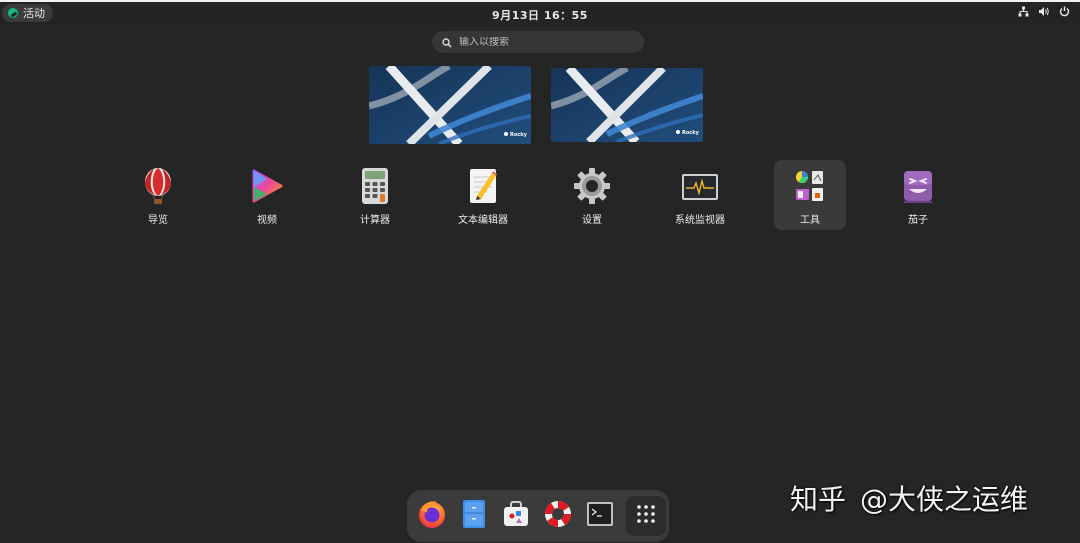  I want to click on app-calculator: 计算器, so click(375, 195).